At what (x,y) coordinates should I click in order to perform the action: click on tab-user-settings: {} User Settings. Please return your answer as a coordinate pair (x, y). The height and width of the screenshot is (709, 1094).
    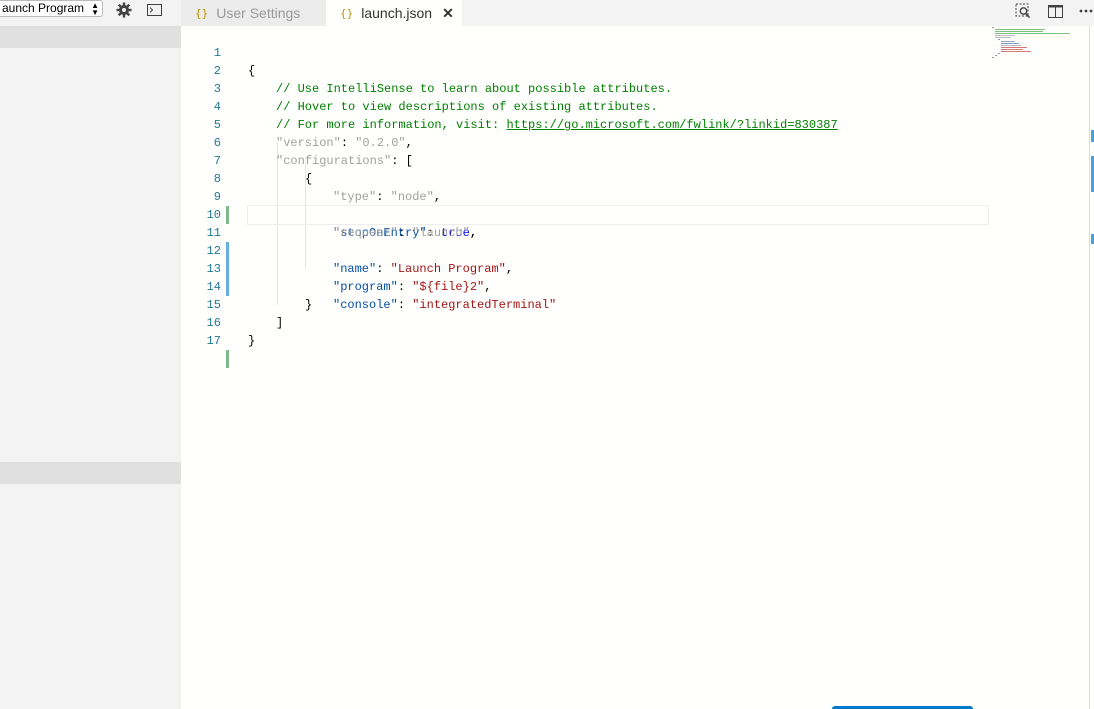
    Looking at the image, I should click on (253, 13).